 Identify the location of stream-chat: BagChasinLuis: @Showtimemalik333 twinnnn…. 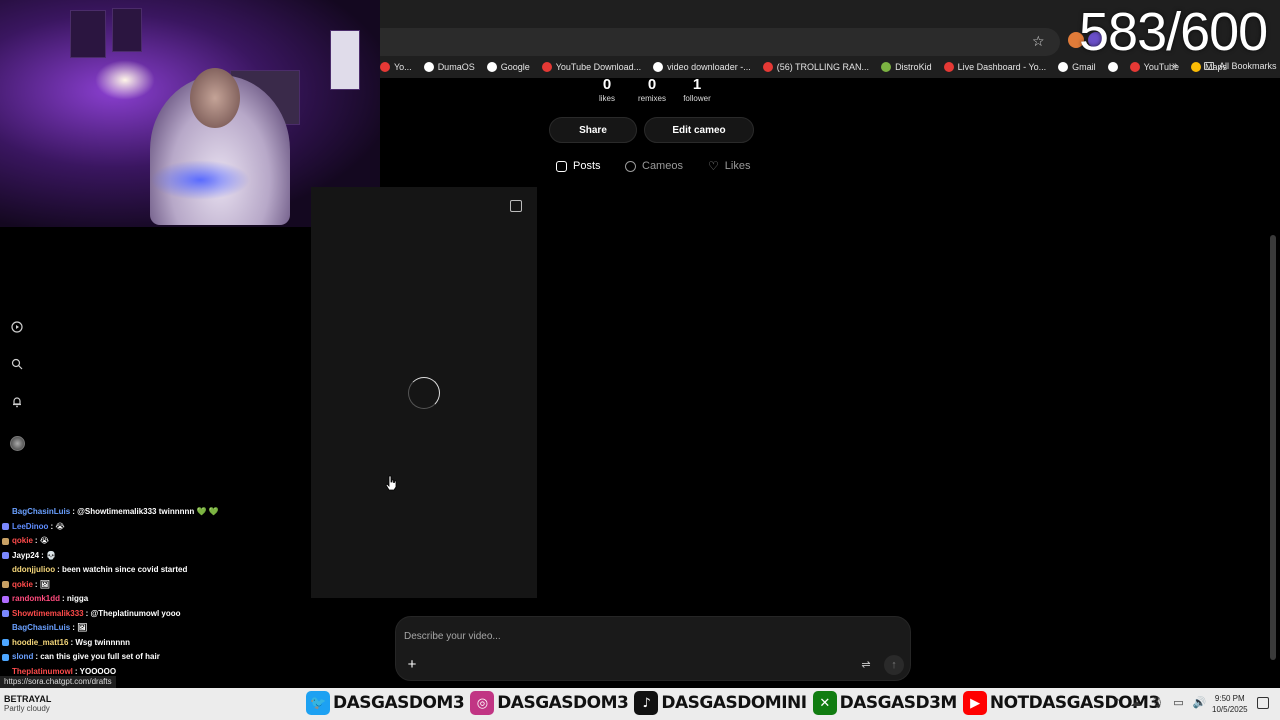
(152, 592).